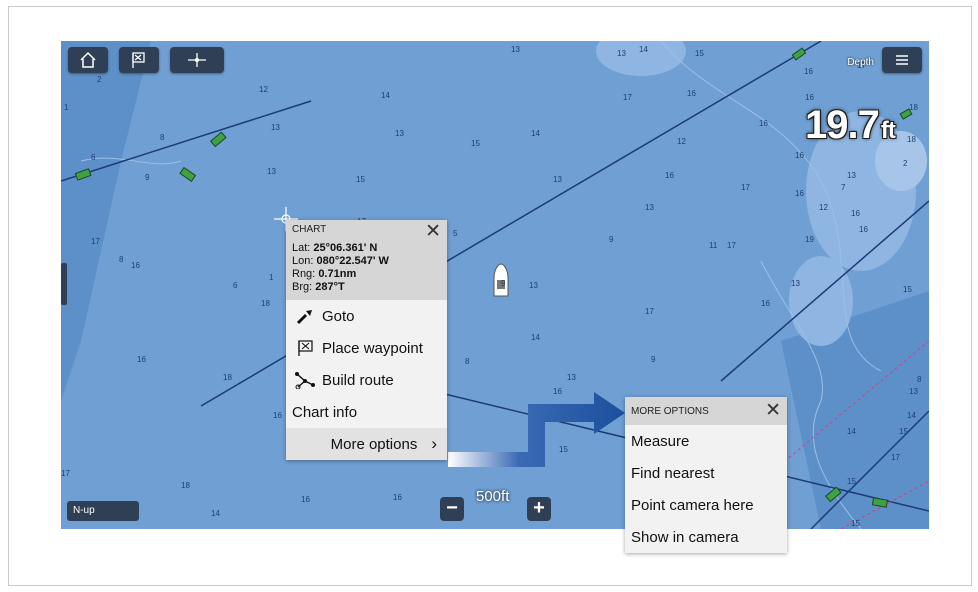 Image resolution: width=978 pixels, height=592 pixels. What do you see at coordinates (106, 221) in the screenshot?
I see `deep-water-area` at bounding box center [106, 221].